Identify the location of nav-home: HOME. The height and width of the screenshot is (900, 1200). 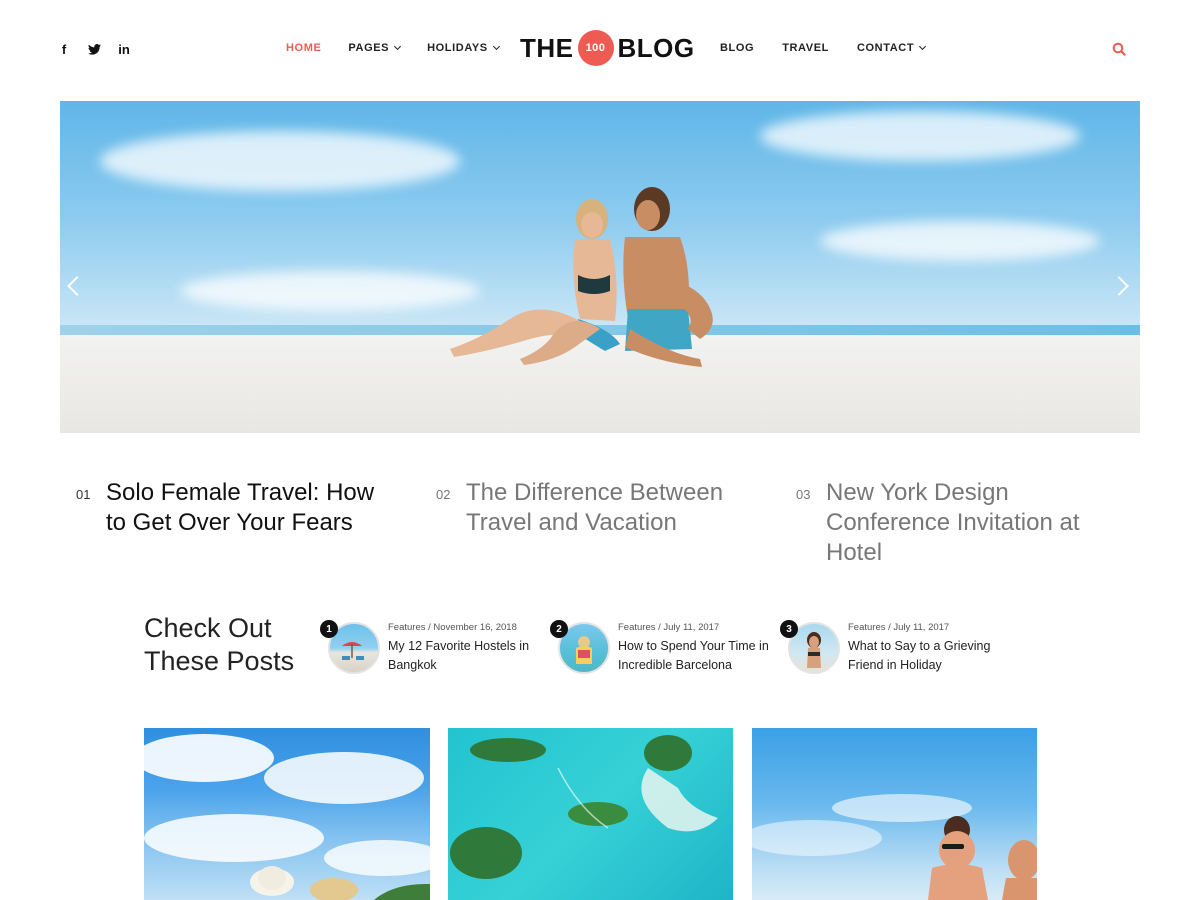
(303, 48).